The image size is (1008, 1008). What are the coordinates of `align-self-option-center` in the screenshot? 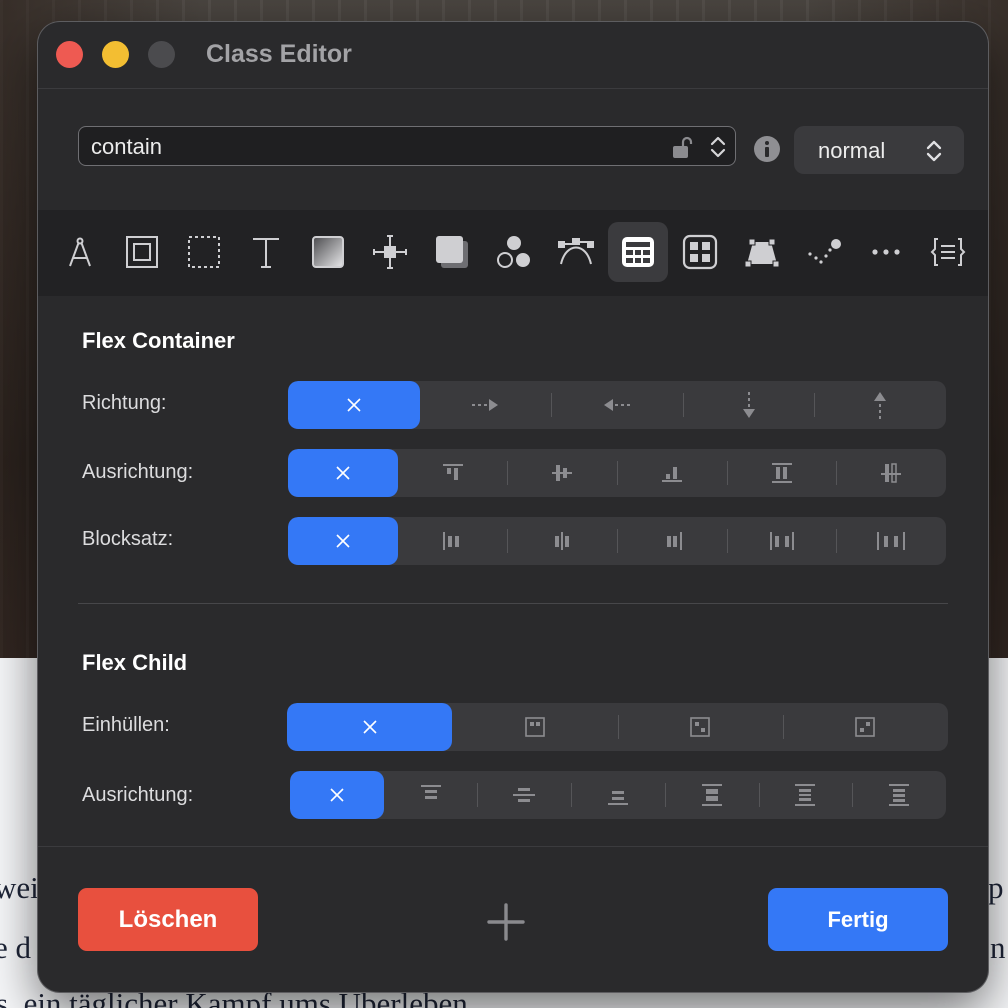 It's located at (524, 795).